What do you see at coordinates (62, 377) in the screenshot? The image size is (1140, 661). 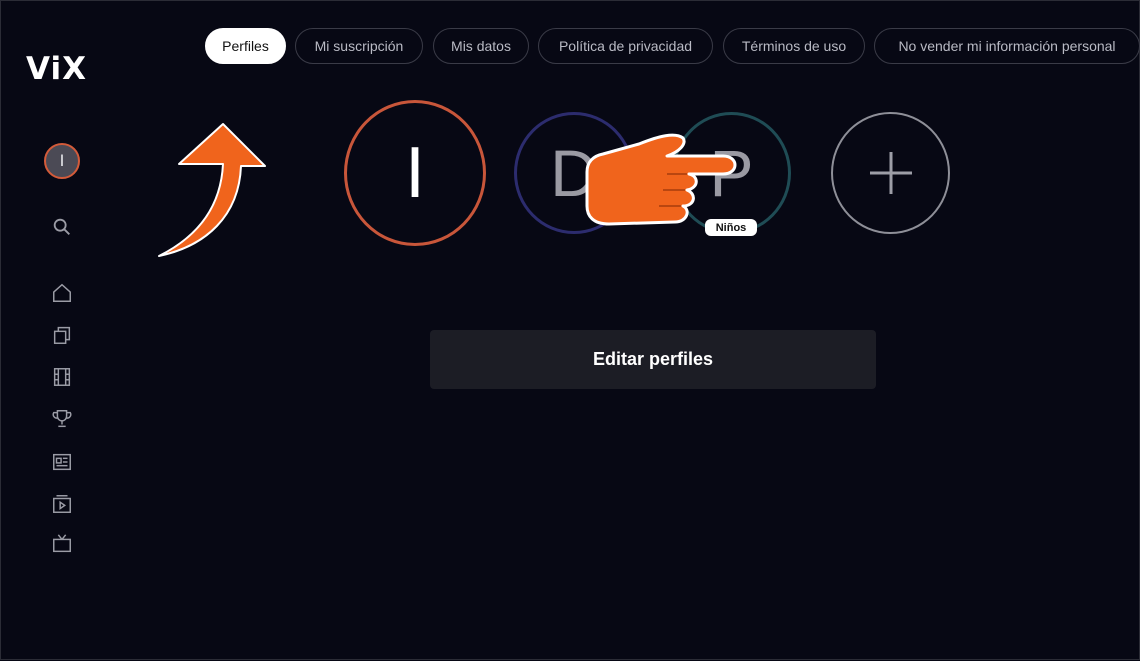 I see `movies-icon` at bounding box center [62, 377].